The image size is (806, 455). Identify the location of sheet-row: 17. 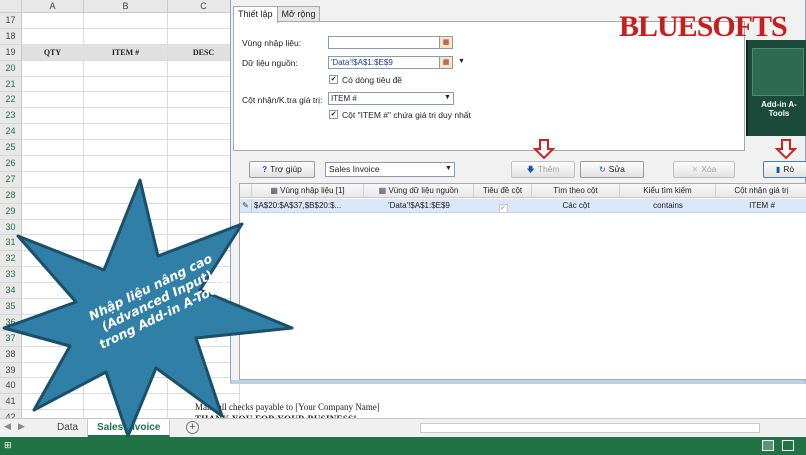
(120, 21).